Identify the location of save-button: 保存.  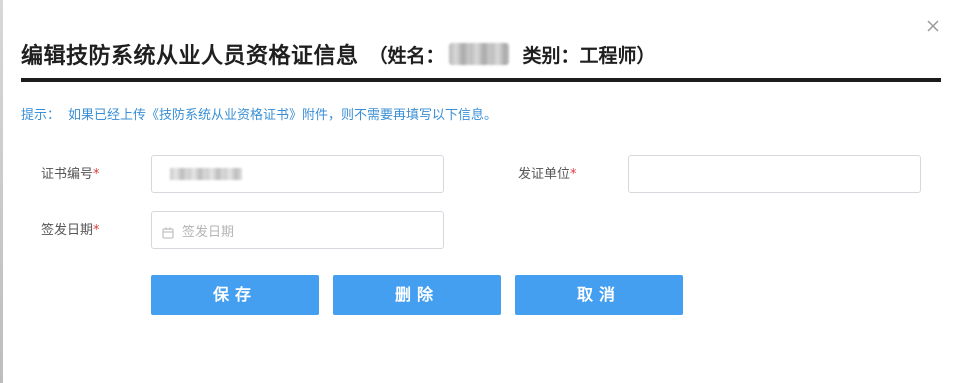
(235, 295).